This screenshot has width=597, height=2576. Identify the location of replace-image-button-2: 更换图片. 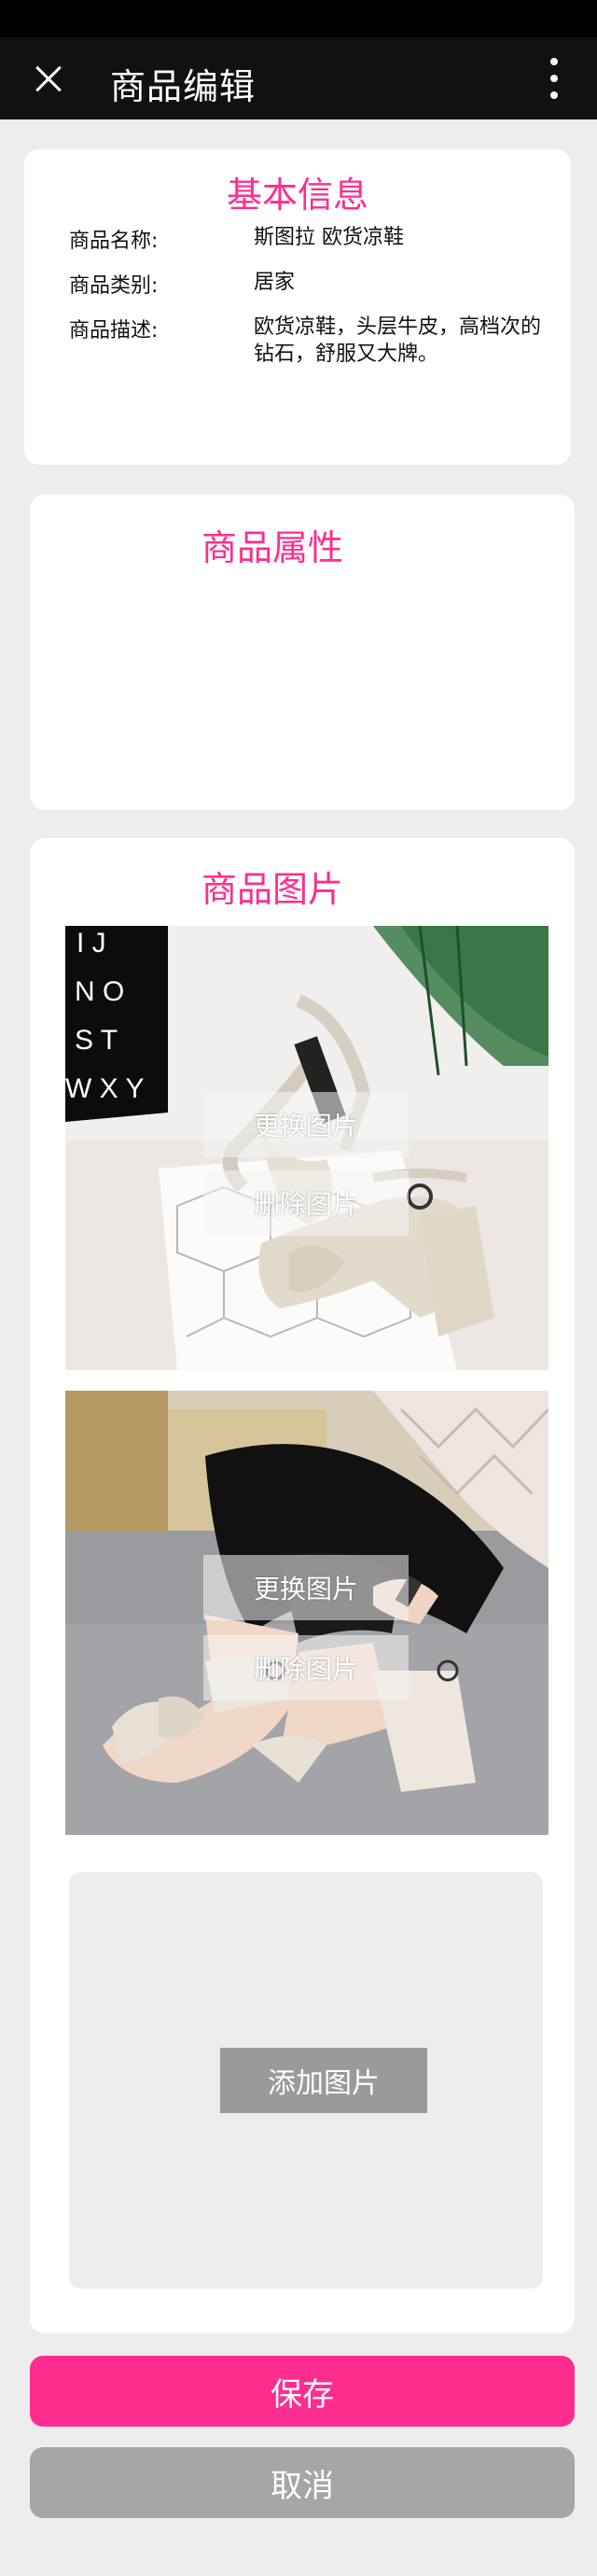
(306, 1587).